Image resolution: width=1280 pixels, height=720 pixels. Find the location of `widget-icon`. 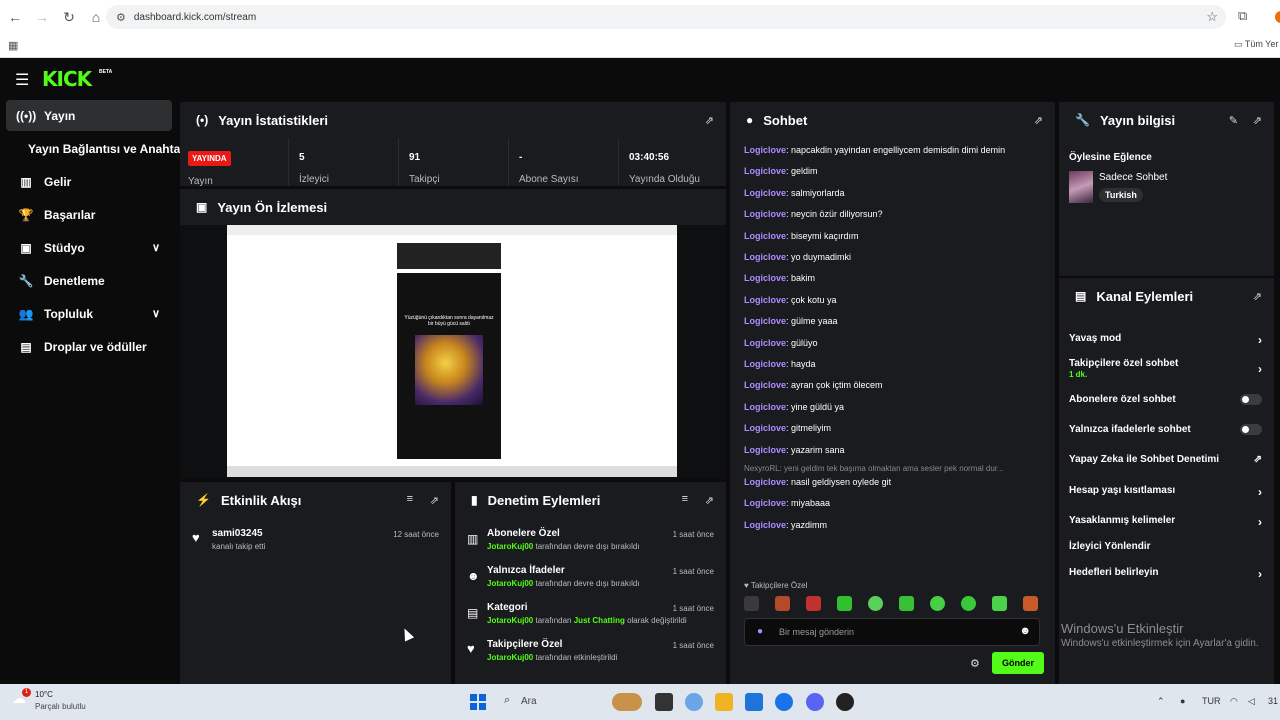

widget-icon is located at coordinates (627, 702).